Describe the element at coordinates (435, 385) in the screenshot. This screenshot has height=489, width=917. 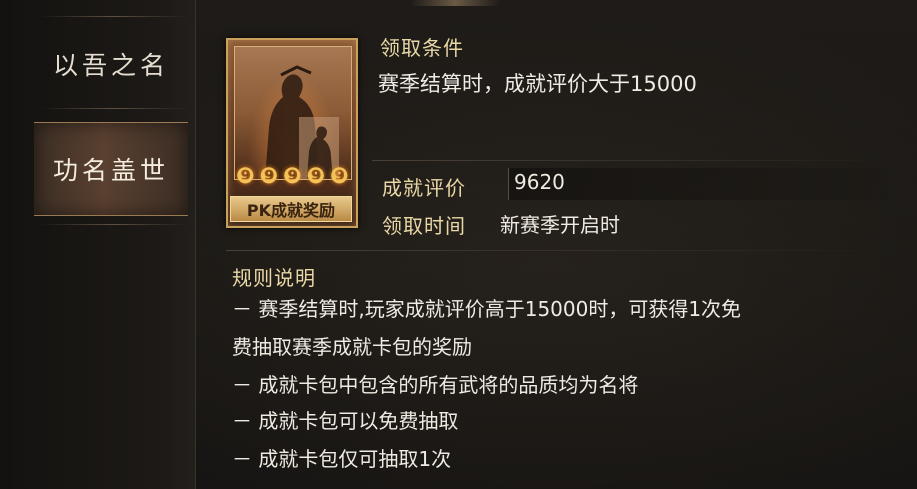
I see `rule-line: － 成就卡包中包含的所有武将的品质均为名将` at that location.